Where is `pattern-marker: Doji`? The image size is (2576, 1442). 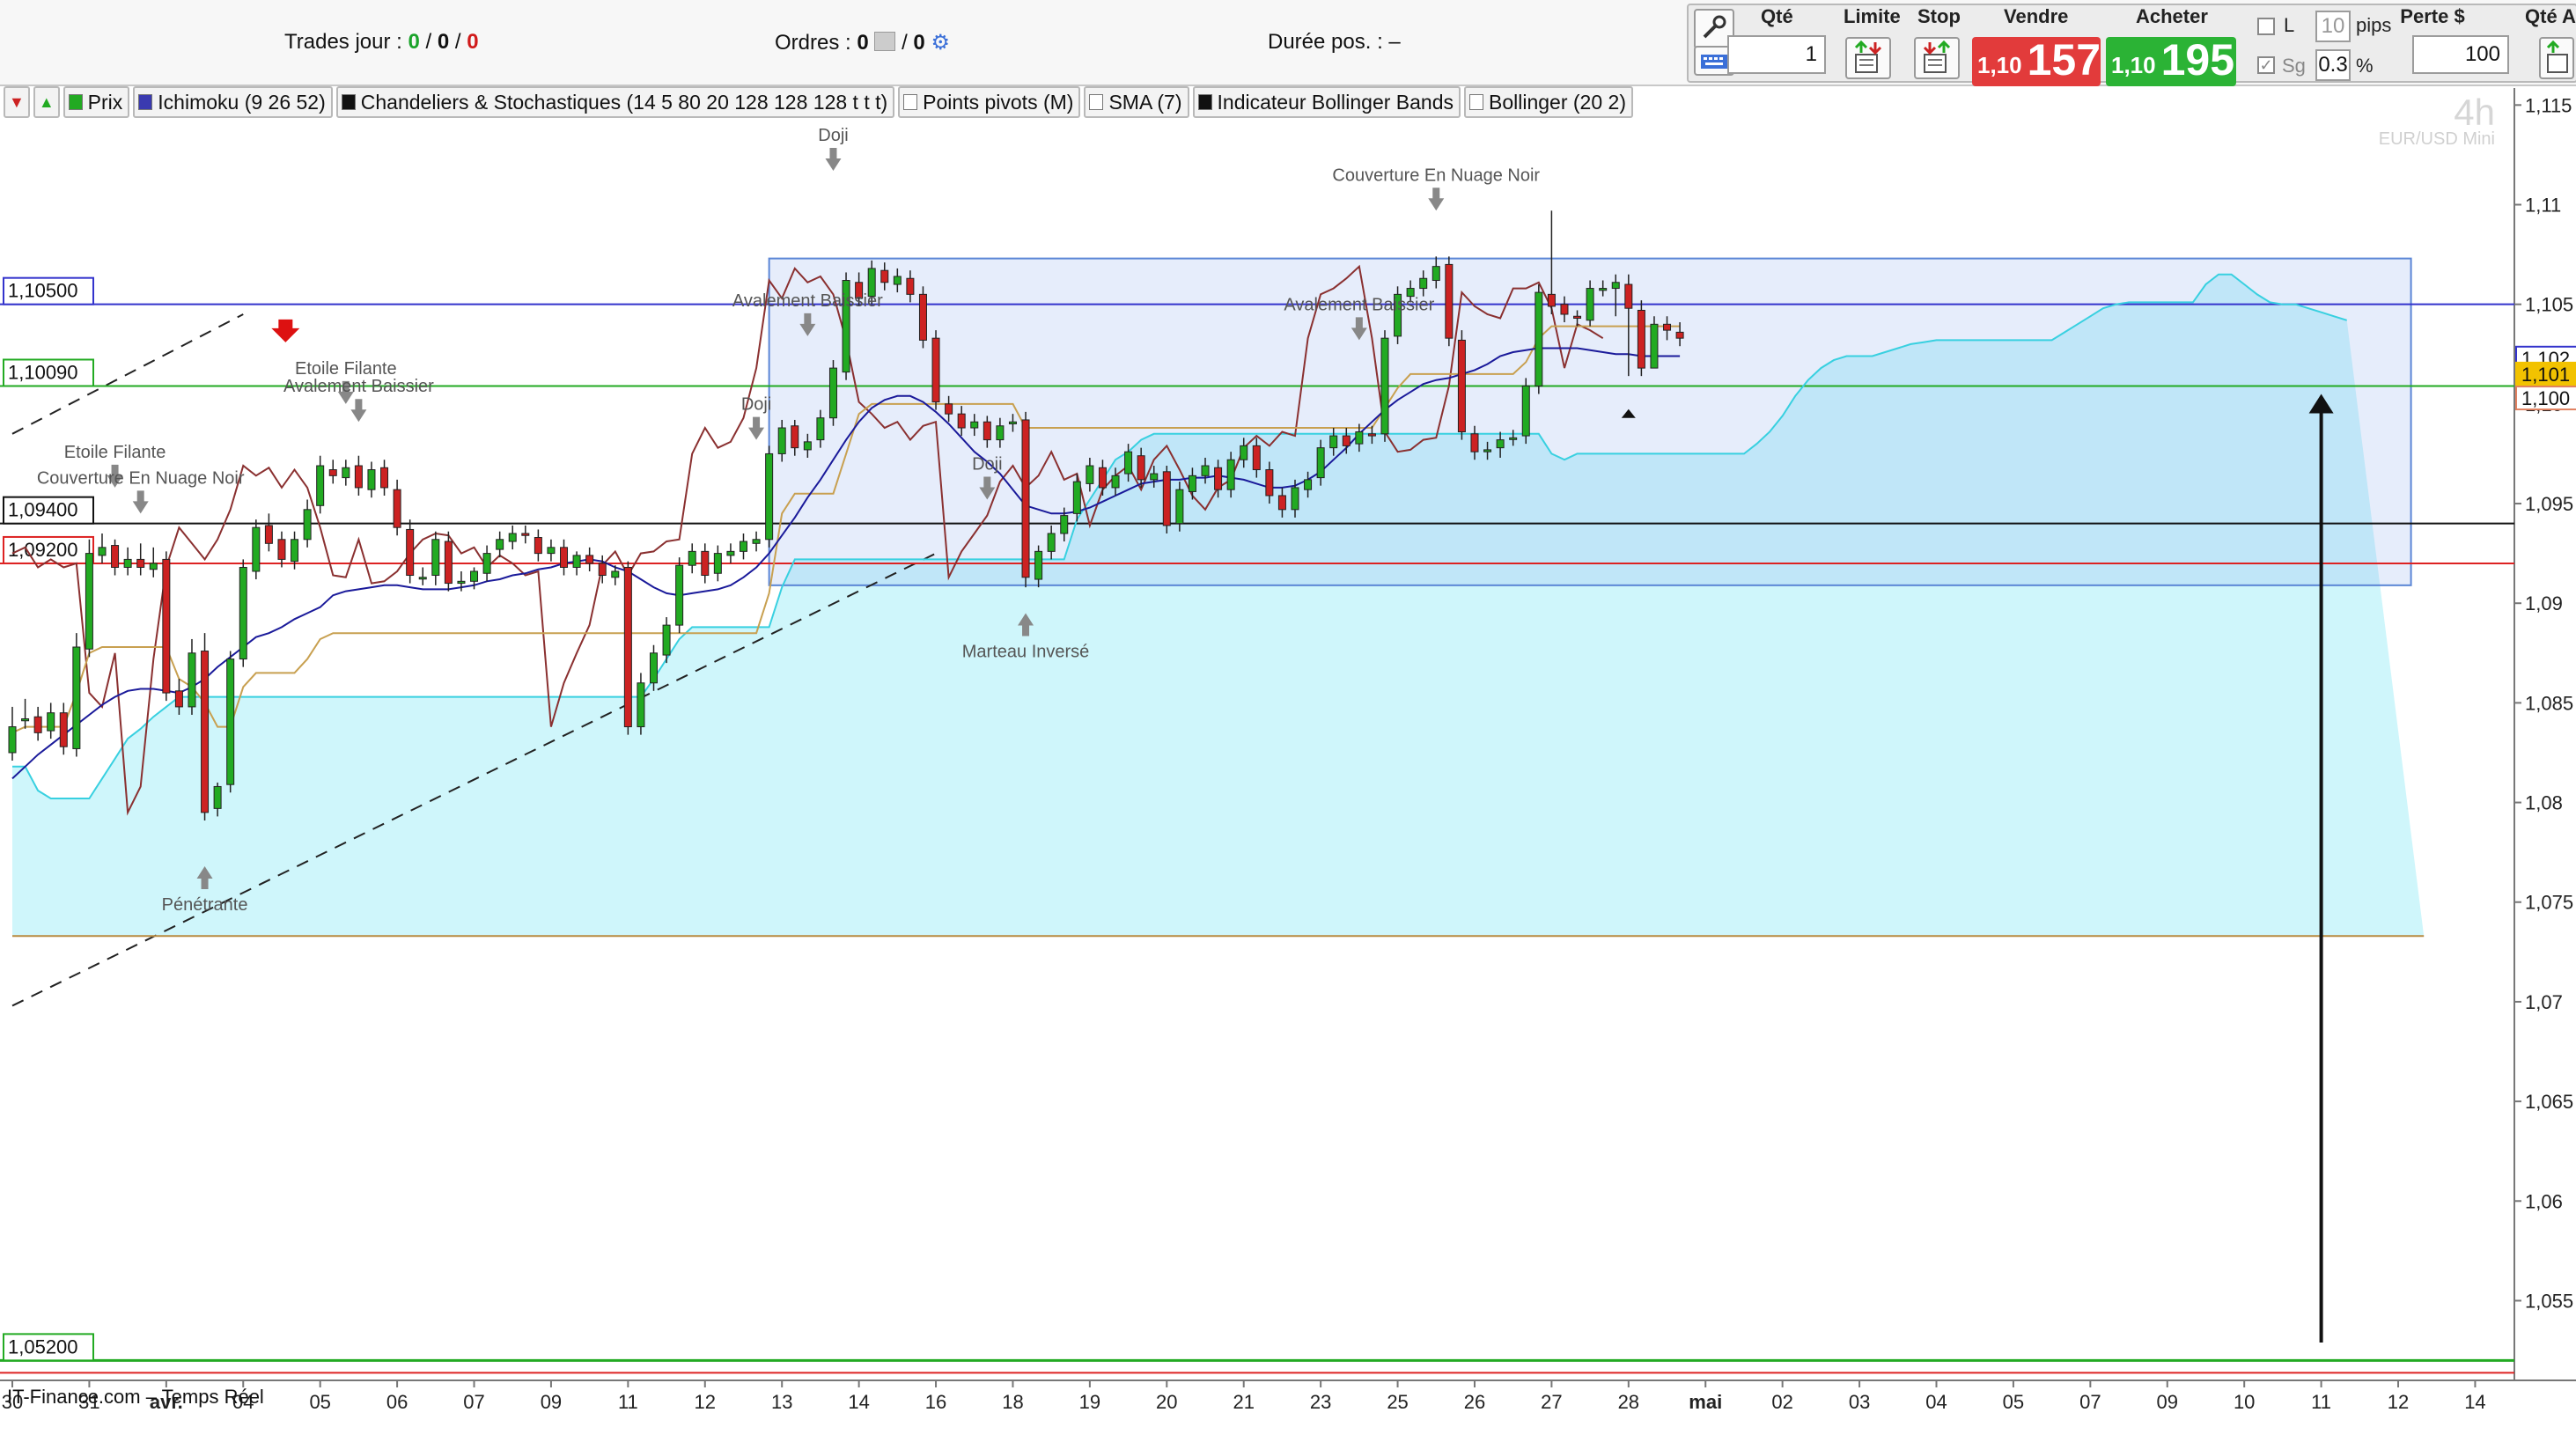
pattern-marker: Doji is located at coordinates (756, 417).